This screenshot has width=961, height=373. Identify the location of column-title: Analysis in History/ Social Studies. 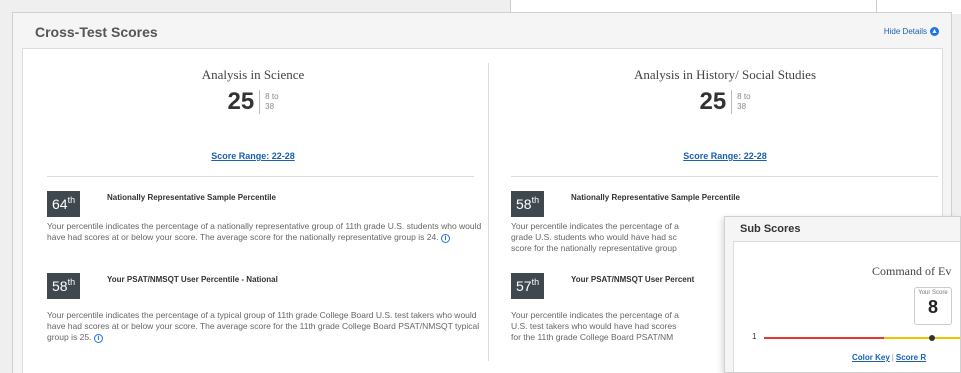
(725, 74).